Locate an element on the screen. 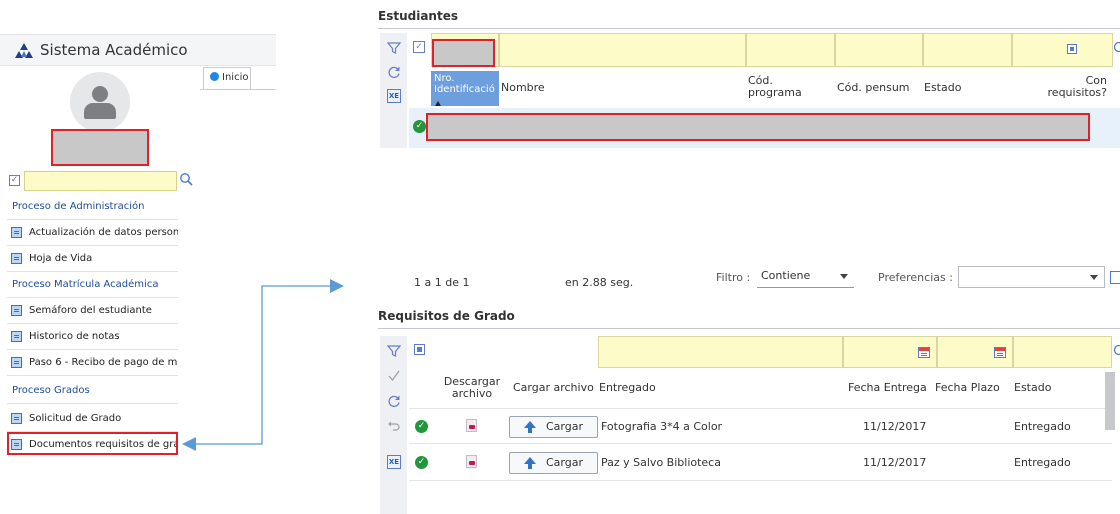  requisitos-toolbar: XE is located at coordinates (393, 425).